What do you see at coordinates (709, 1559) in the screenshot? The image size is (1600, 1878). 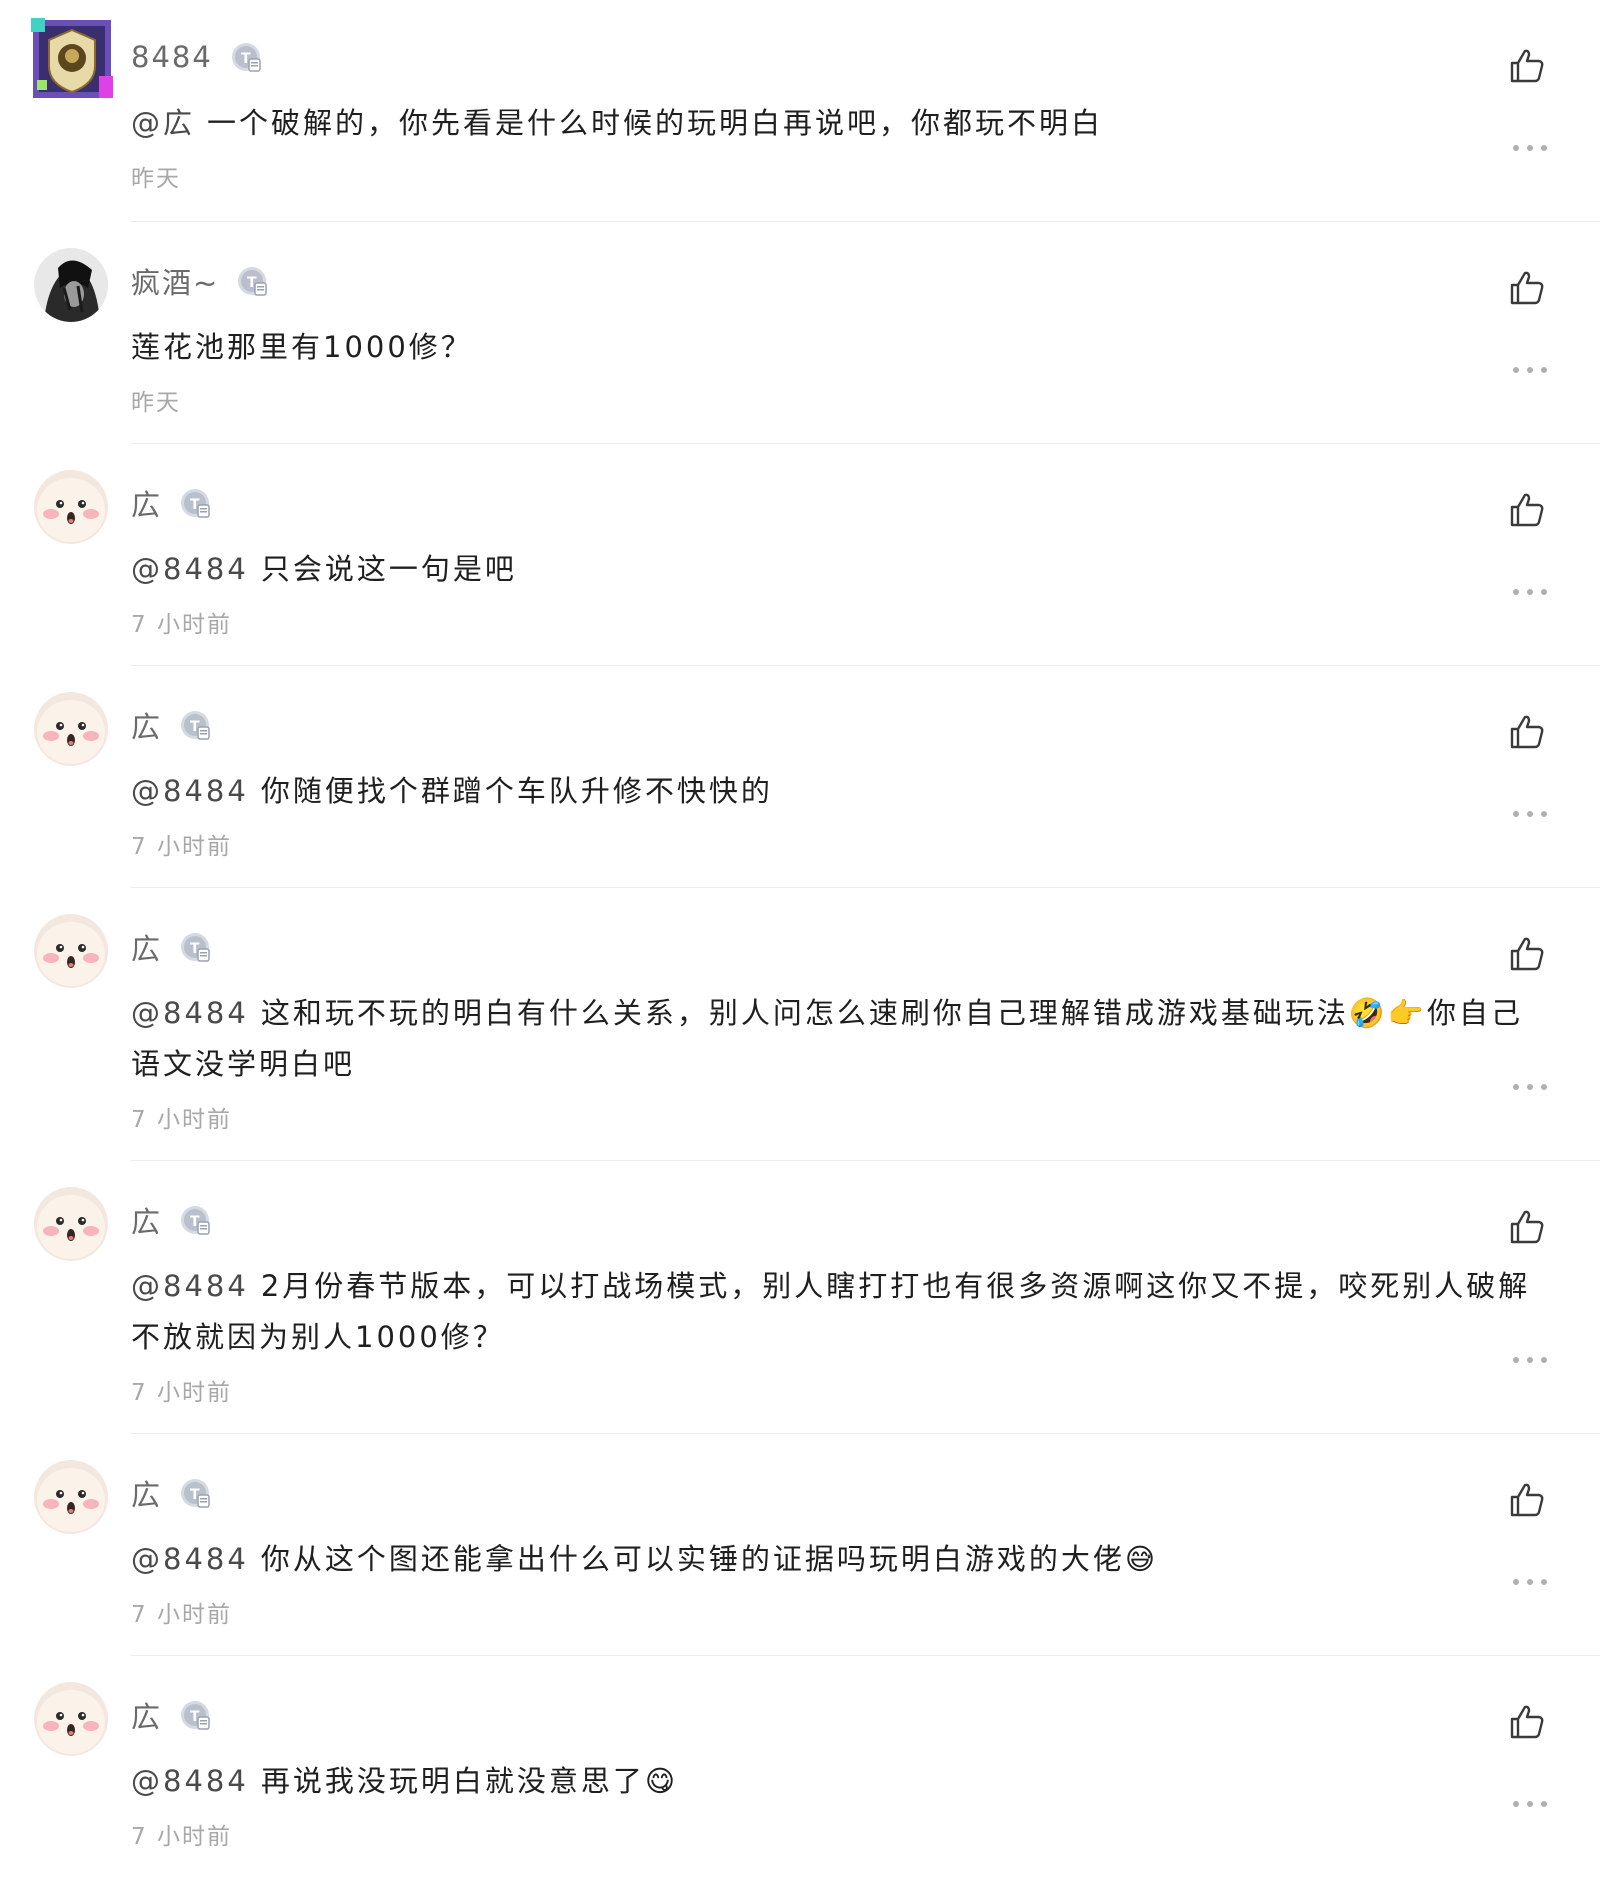 I see `comment-body: 你从这个图还能拿出什么可以实锤的证据吗玩明白游戏的大佬😅` at bounding box center [709, 1559].